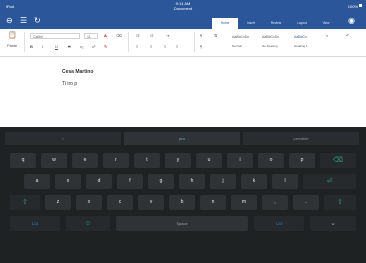  I want to click on styles-icon: ¶, so click(201, 35).